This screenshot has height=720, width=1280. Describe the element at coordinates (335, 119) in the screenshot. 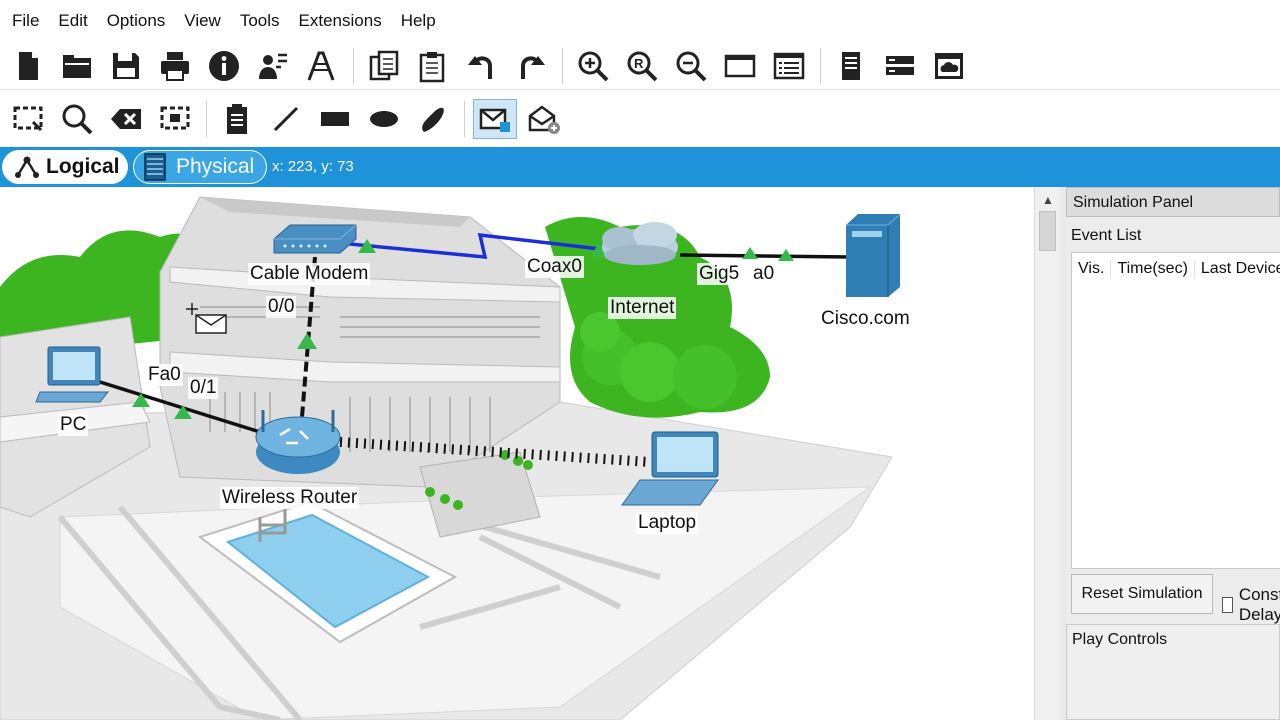

I see `draw-rectangle-icon` at that location.